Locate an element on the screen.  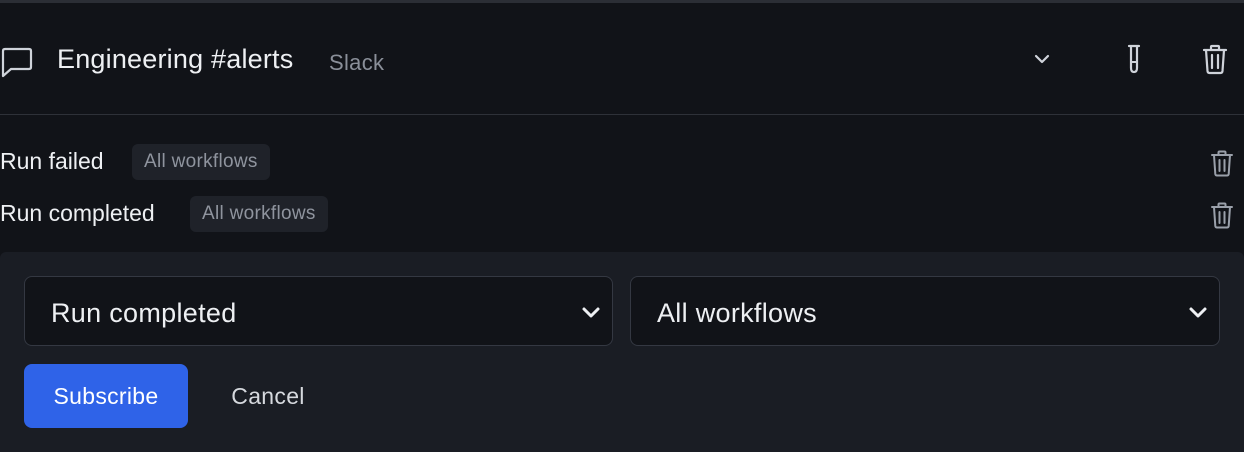
expand-channel-button is located at coordinates (1042, 59).